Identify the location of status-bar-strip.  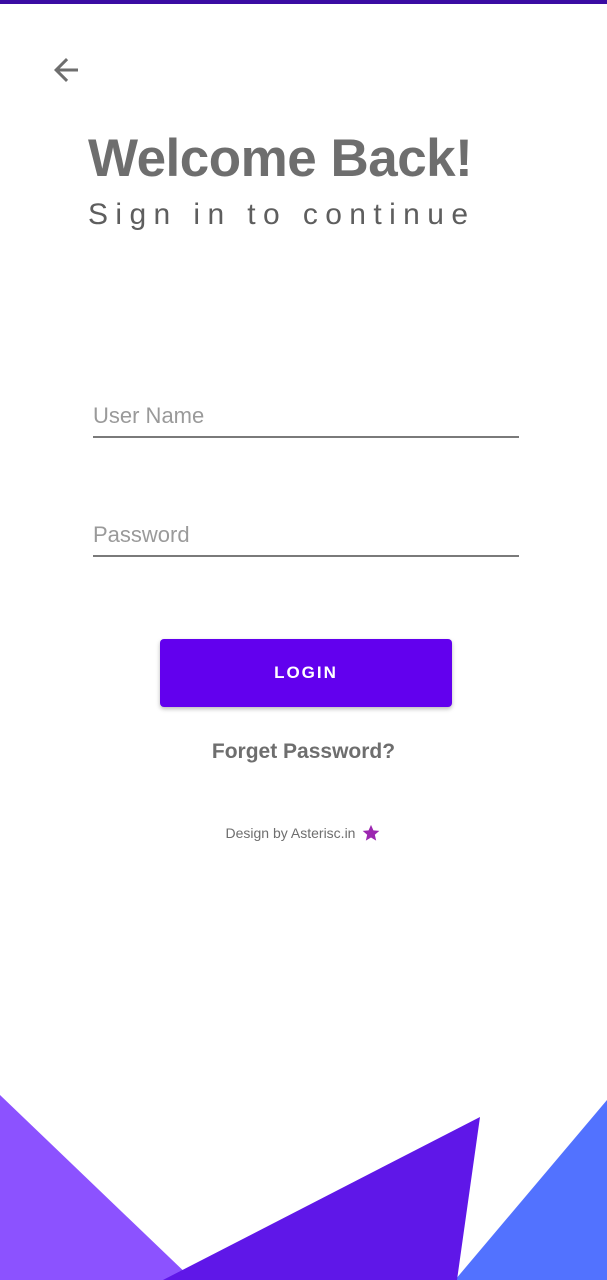
(303, 2).